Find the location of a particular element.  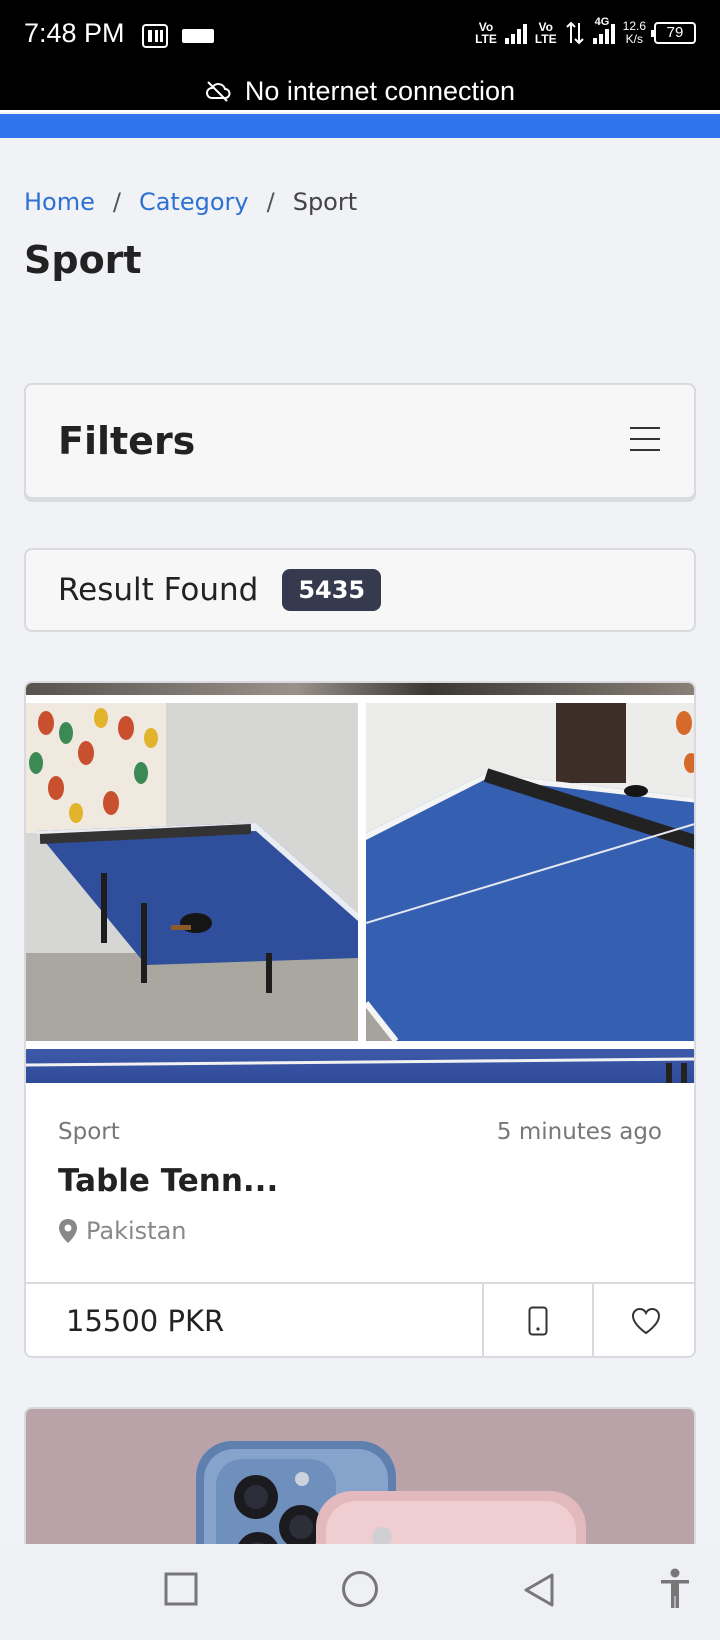

call-button is located at coordinates (537, 1320).